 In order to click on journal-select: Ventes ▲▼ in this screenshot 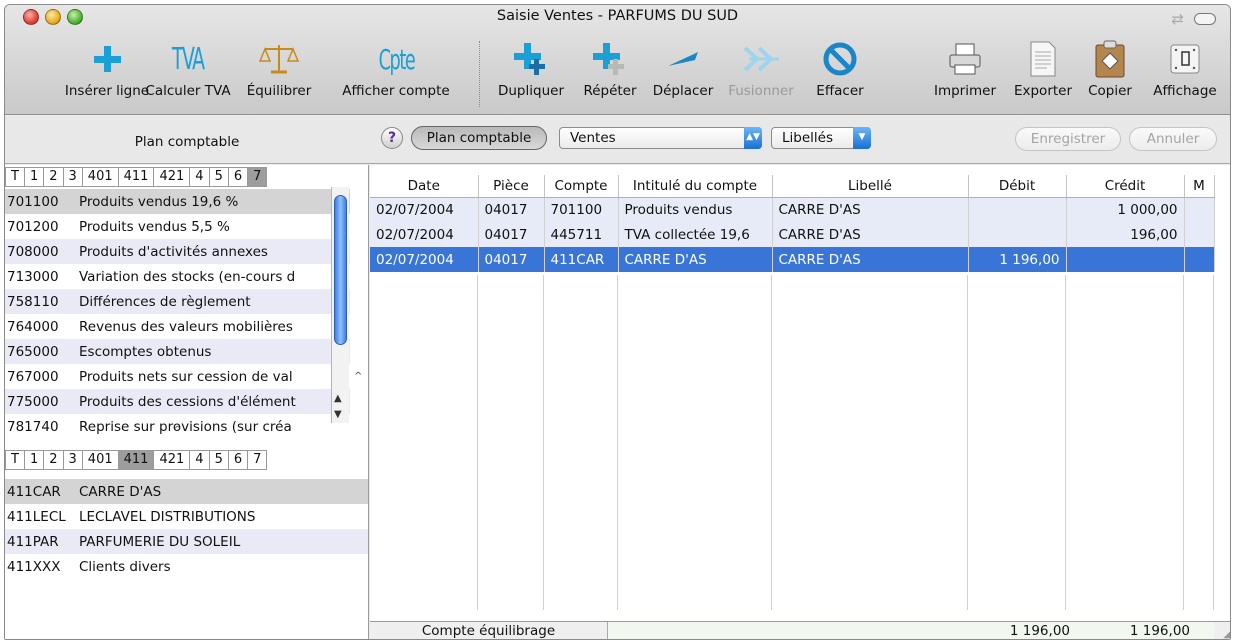, I will do `click(660, 138)`.